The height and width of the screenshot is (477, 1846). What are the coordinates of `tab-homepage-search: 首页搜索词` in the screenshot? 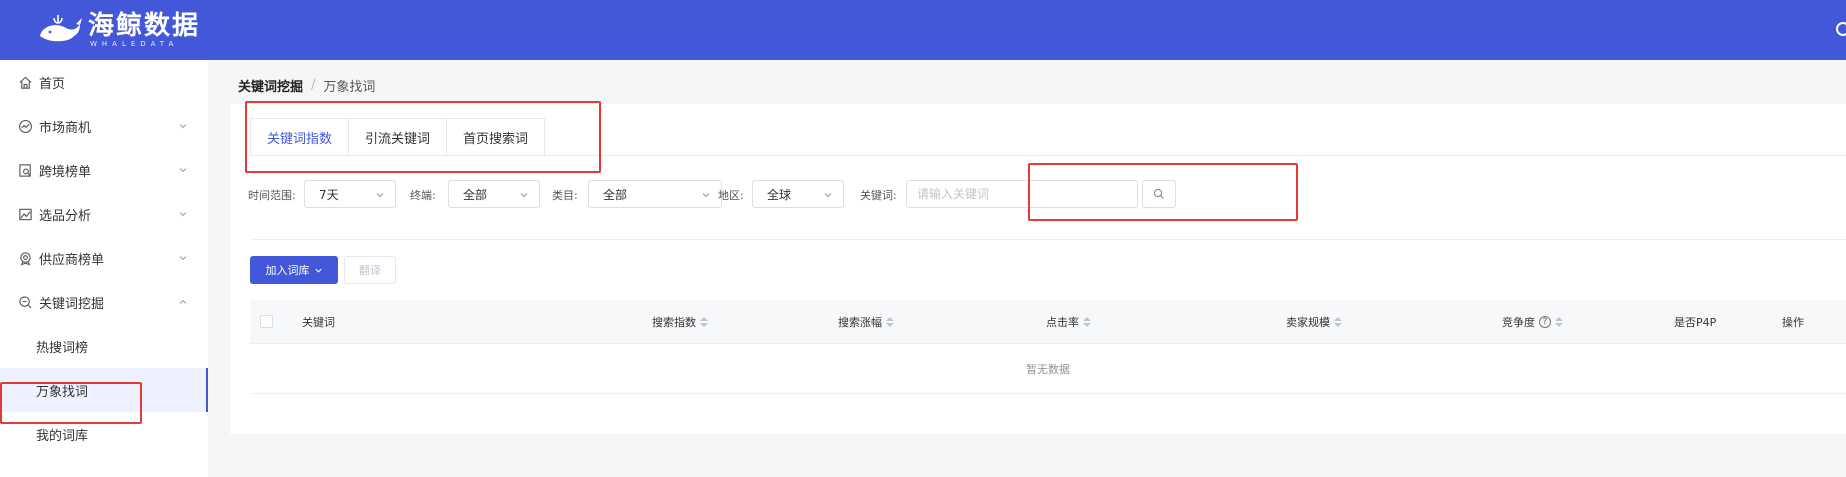 It's located at (496, 137).